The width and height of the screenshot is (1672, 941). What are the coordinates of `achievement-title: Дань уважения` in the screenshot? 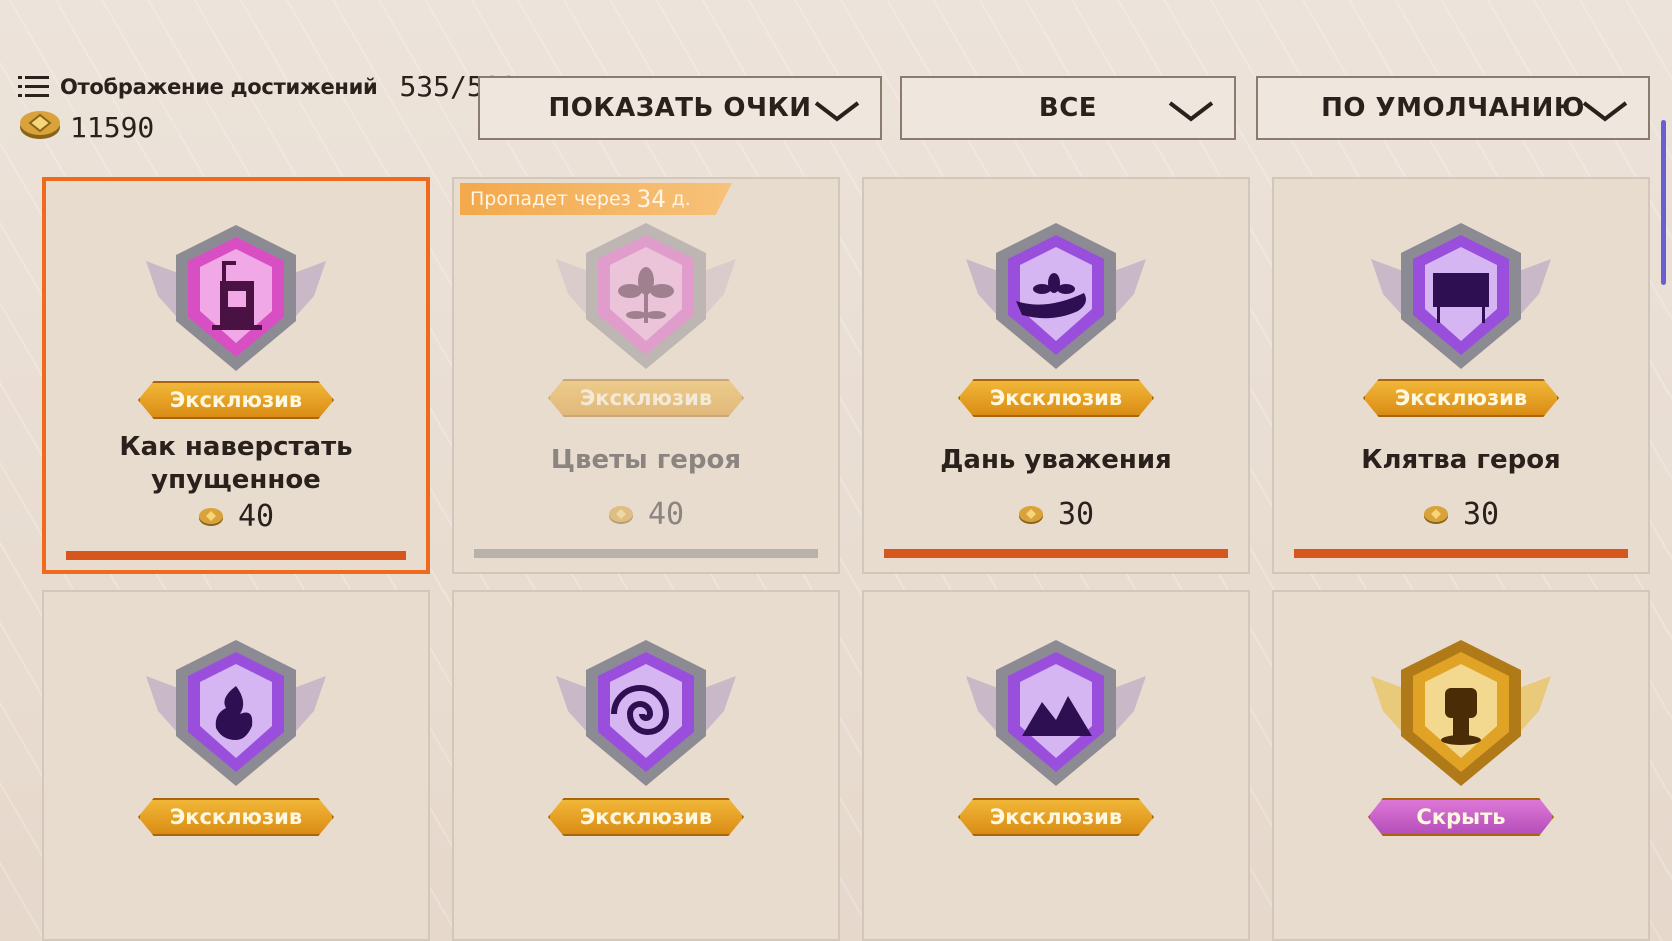 It's located at (1056, 460).